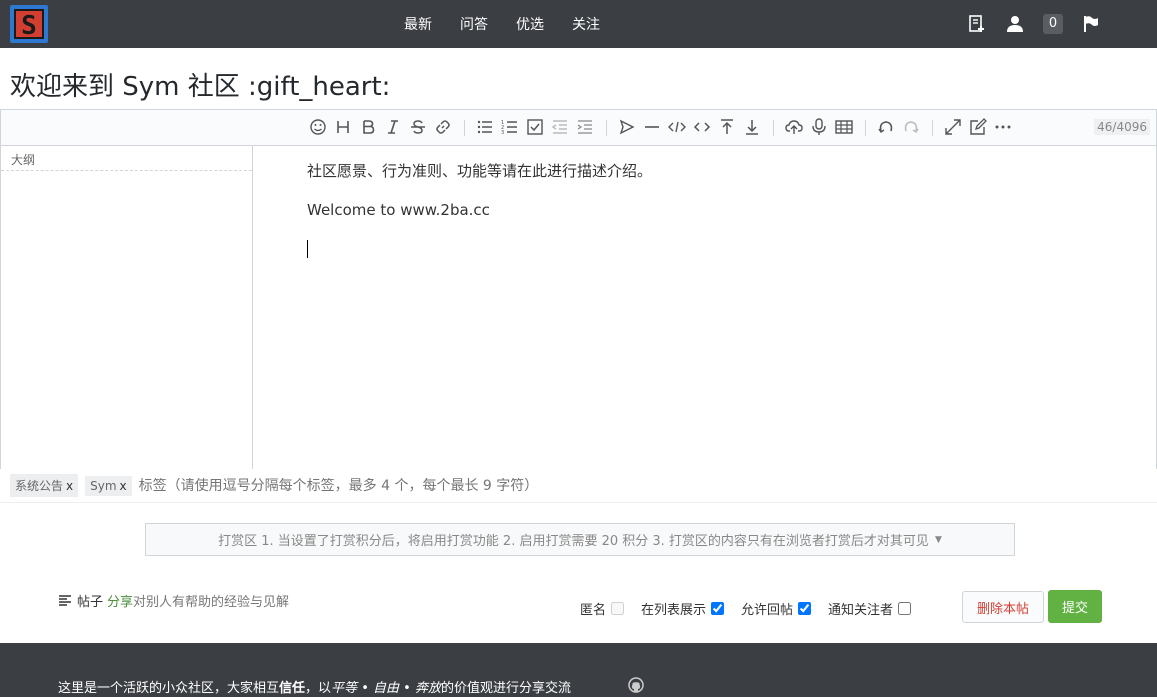  I want to click on quote-icon, so click(627, 127).